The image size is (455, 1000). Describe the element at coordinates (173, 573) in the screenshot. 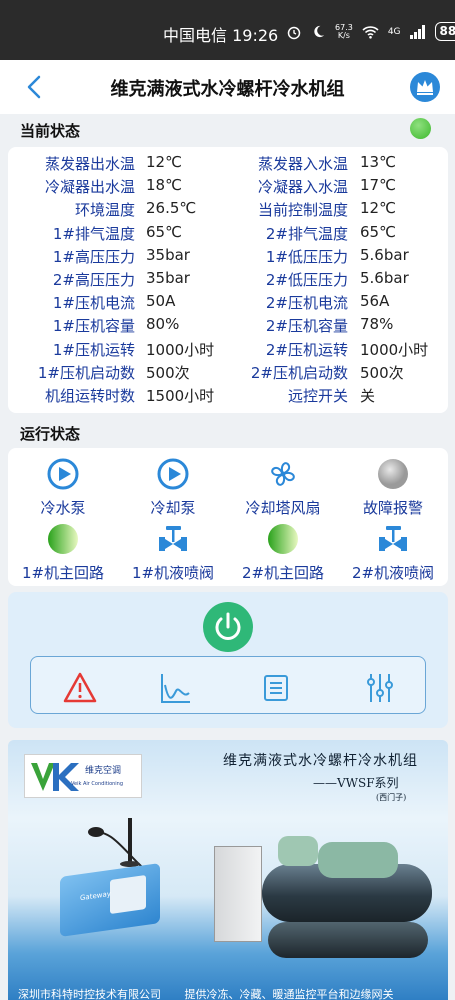

I see `op-label: 1#机液喷阀` at that location.